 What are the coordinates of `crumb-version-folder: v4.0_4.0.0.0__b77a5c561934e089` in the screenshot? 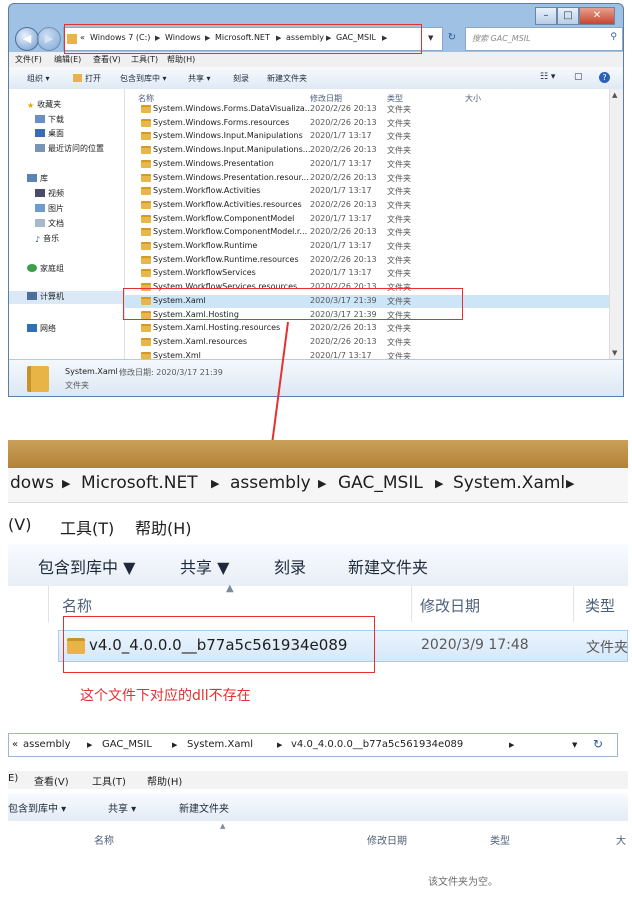 It's located at (377, 744).